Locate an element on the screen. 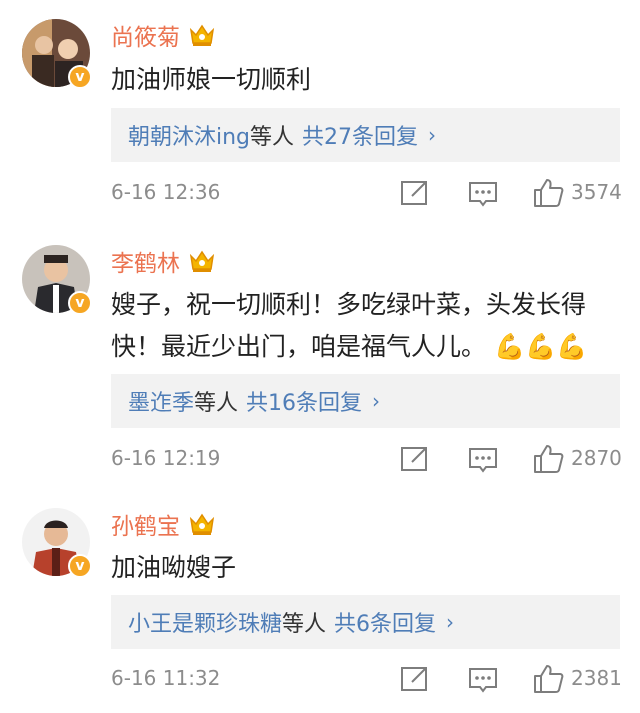 The image size is (640, 713). comment-meta: 6-16 12:19 2870 is located at coordinates (366, 459).